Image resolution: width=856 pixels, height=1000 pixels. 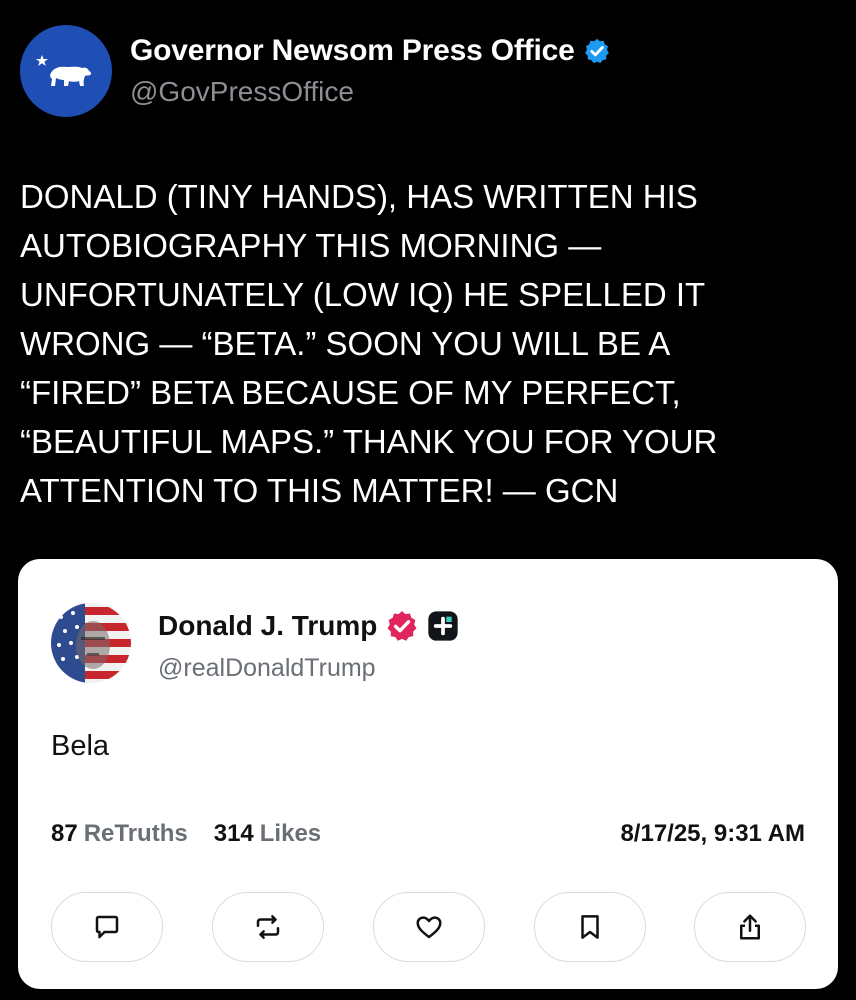 I want to click on retruths-label: ReTruths, so click(x=136, y=834).